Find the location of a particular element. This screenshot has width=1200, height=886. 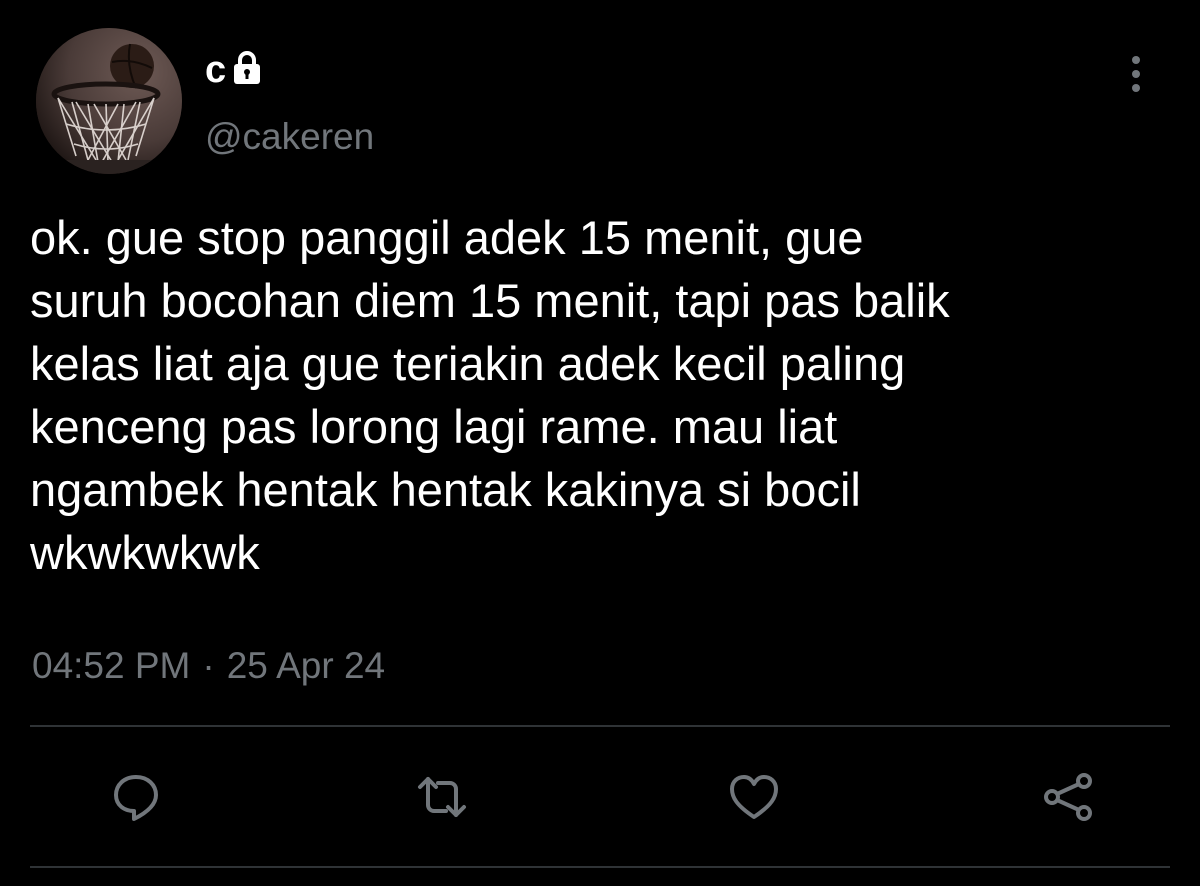

display-name: c is located at coordinates (215, 70).